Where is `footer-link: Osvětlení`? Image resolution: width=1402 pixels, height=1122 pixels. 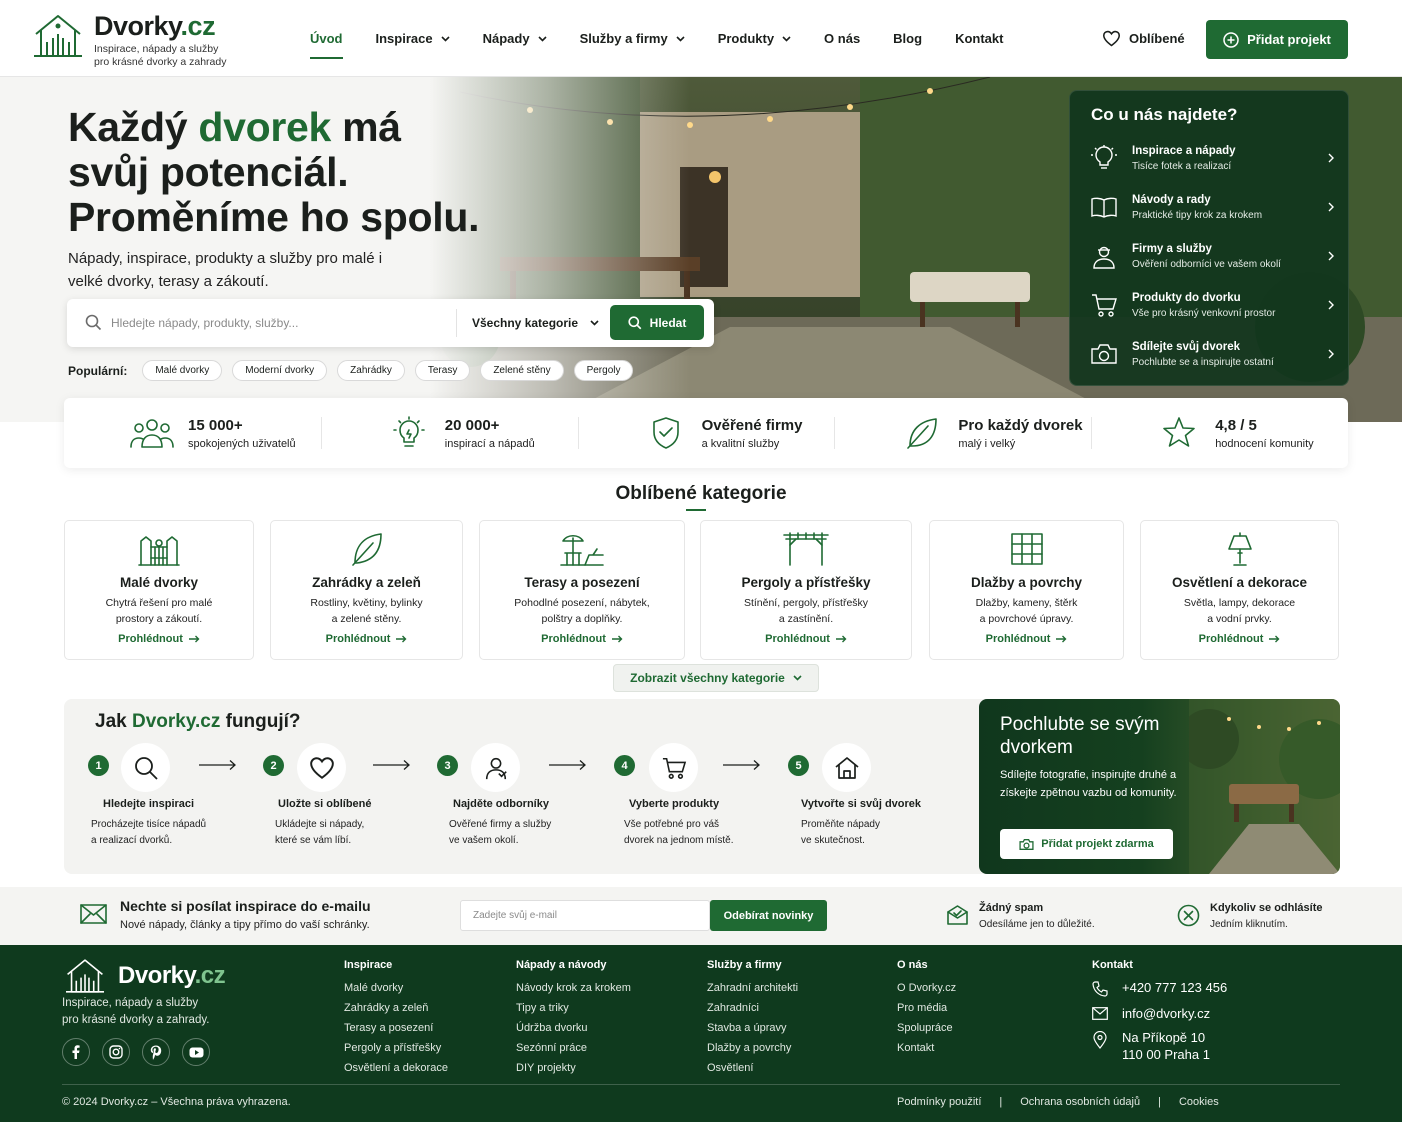 footer-link: Osvětlení is located at coordinates (752, 1068).